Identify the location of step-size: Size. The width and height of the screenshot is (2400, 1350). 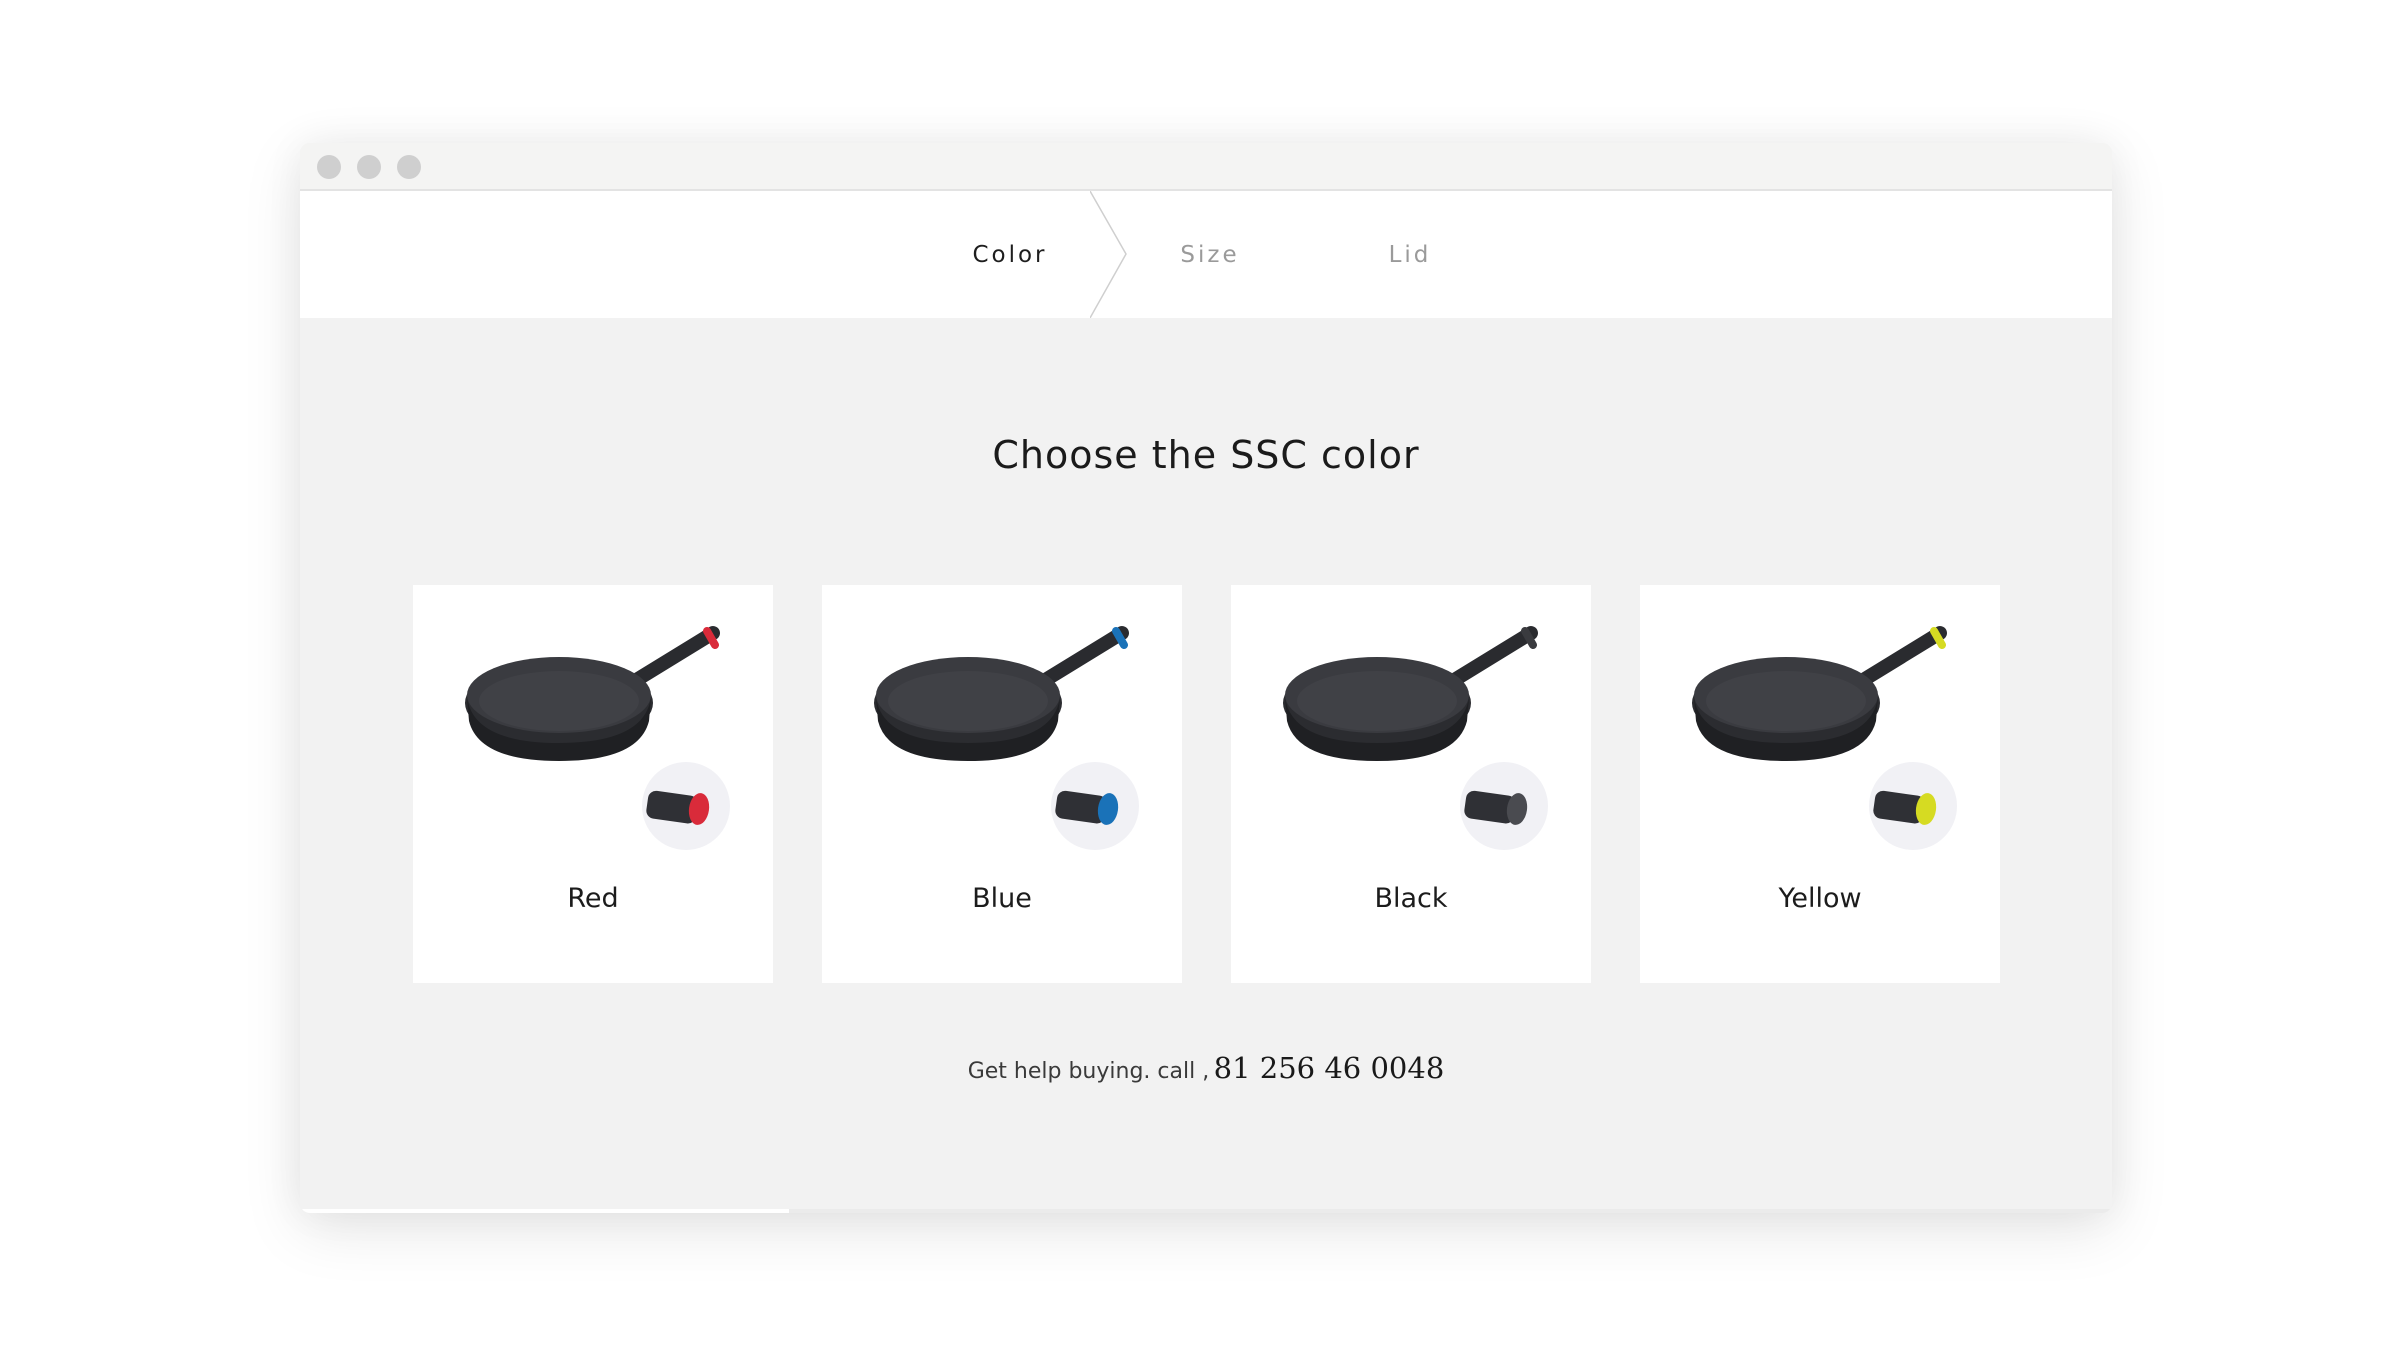
(1210, 254).